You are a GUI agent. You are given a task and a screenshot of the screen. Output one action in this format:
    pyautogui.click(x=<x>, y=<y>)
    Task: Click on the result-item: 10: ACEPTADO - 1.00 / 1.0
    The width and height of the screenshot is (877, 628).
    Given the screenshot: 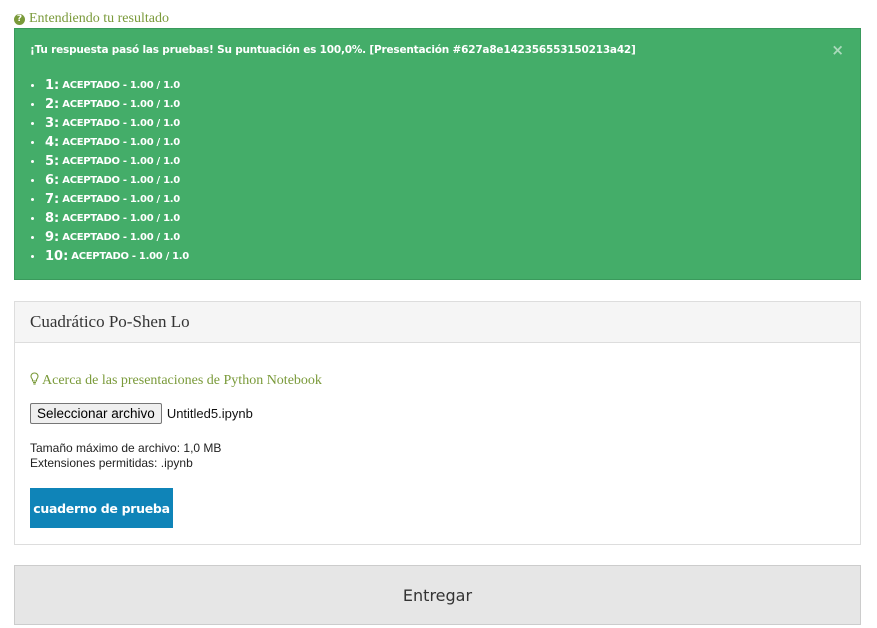 What is the action you would take?
    pyautogui.click(x=110, y=256)
    